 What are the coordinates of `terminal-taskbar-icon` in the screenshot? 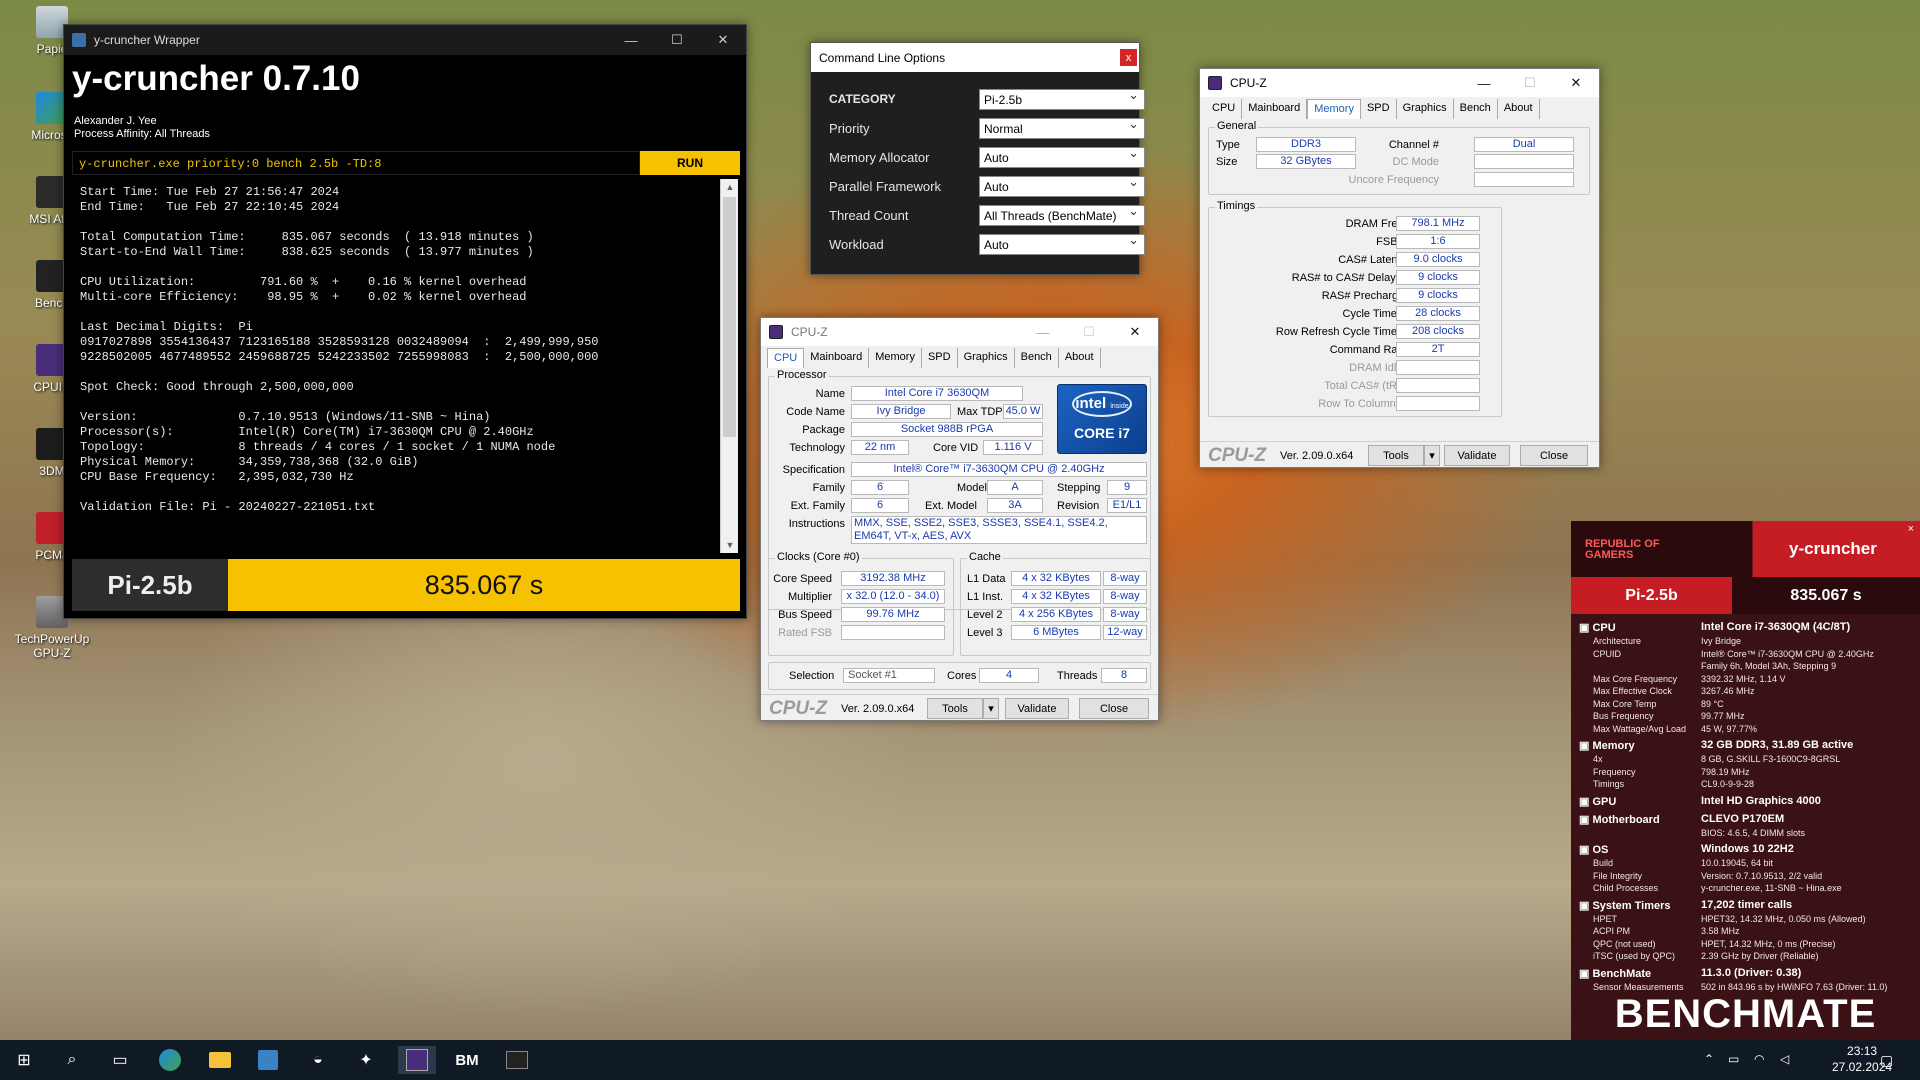 It's located at (517, 1060).